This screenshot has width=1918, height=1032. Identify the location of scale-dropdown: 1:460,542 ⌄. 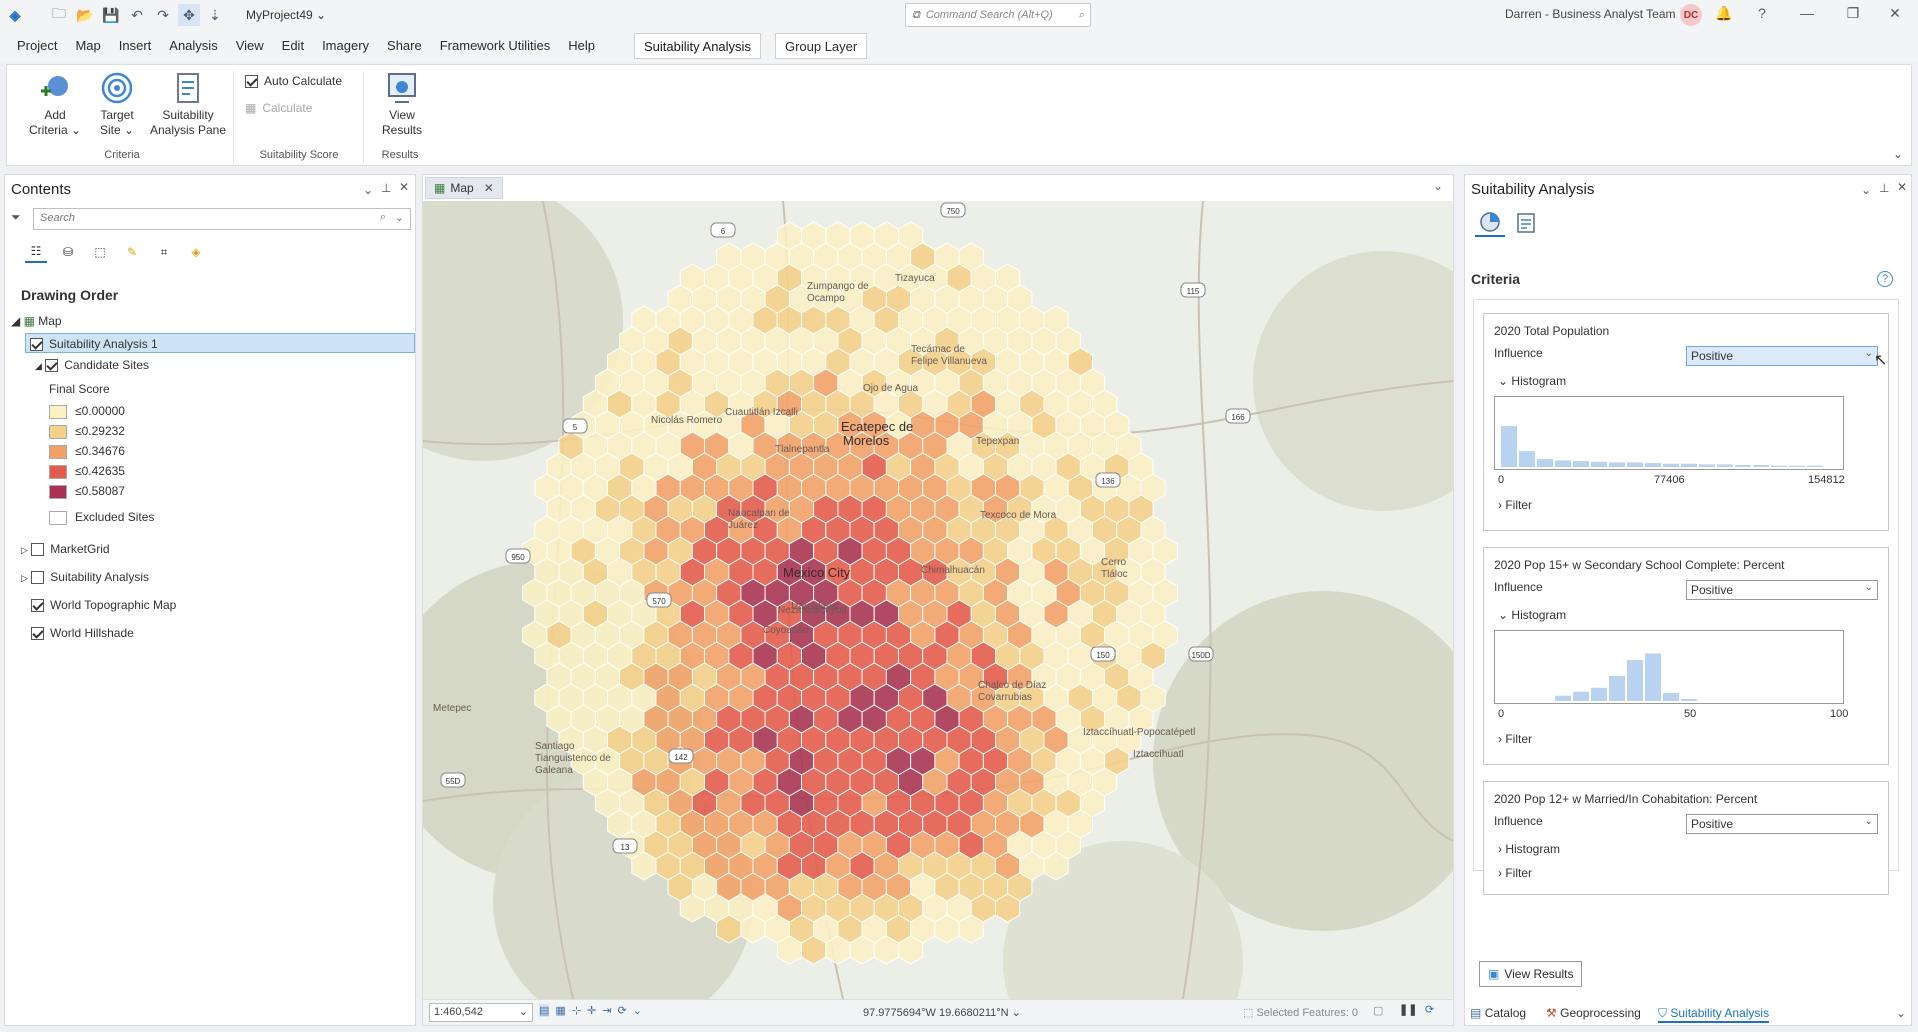
(481, 1012).